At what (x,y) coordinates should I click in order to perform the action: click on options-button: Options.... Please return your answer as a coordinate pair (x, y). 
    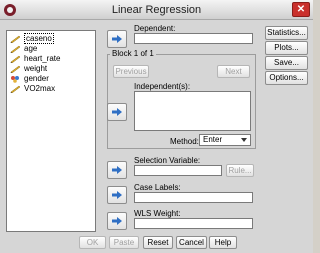
    Looking at the image, I should click on (286, 78).